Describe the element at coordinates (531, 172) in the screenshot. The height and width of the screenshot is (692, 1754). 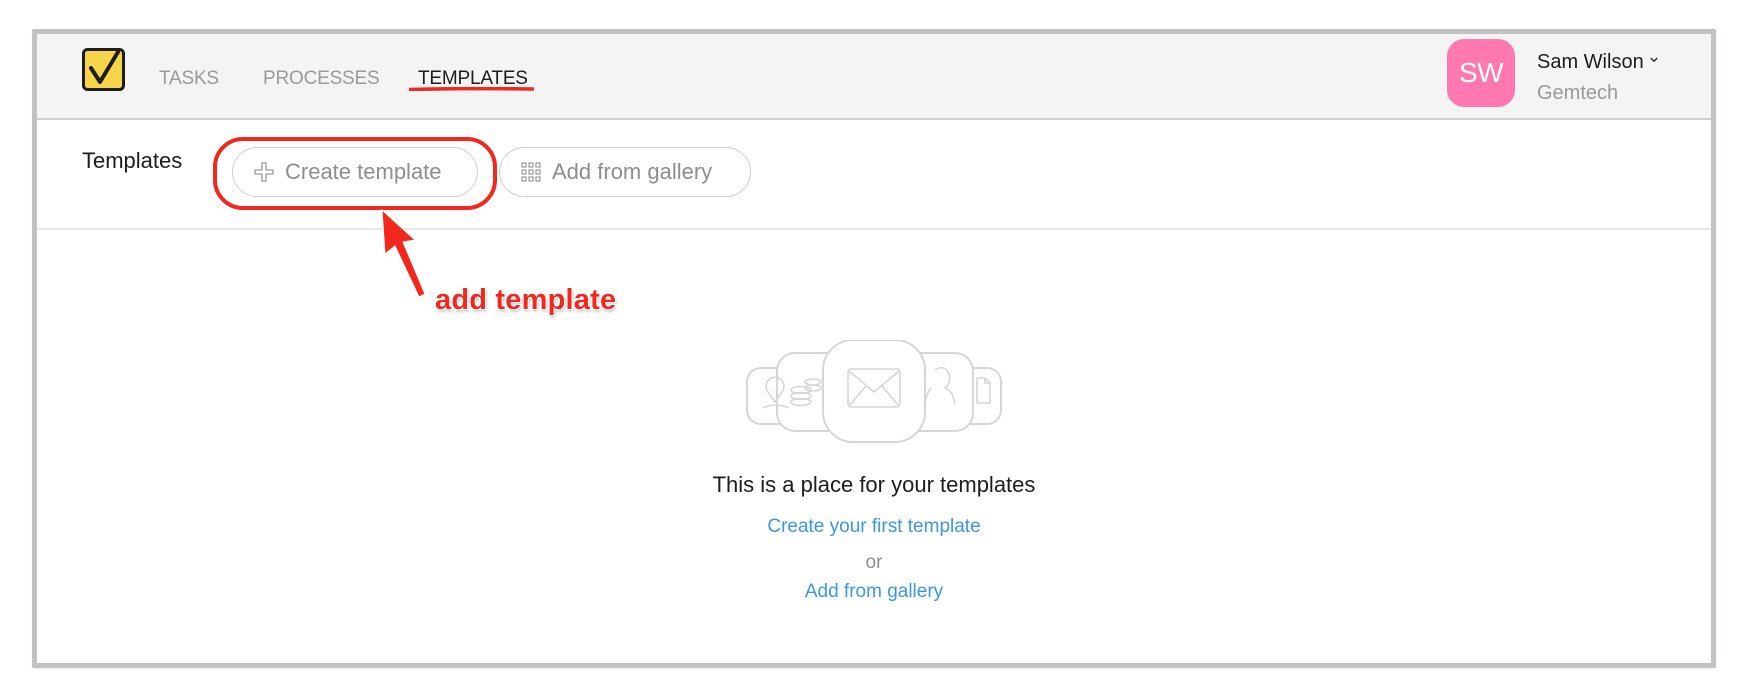
I see `grid-icon` at that location.